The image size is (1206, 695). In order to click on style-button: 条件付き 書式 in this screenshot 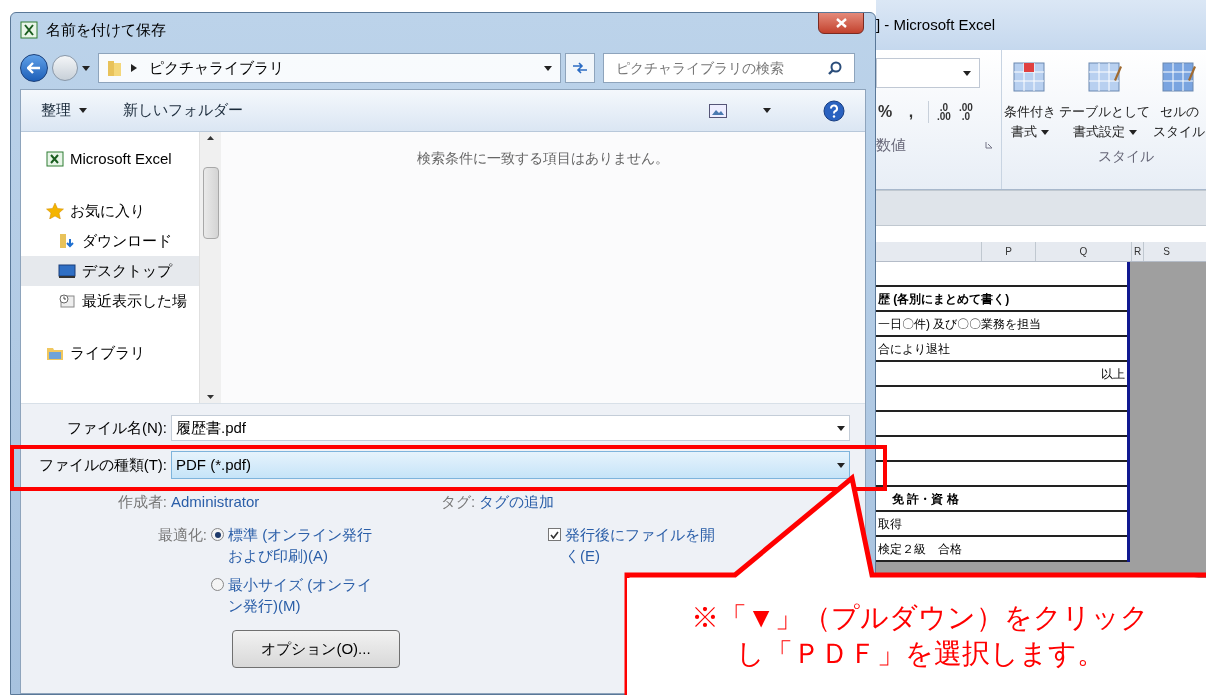, I will do `click(1030, 102)`.